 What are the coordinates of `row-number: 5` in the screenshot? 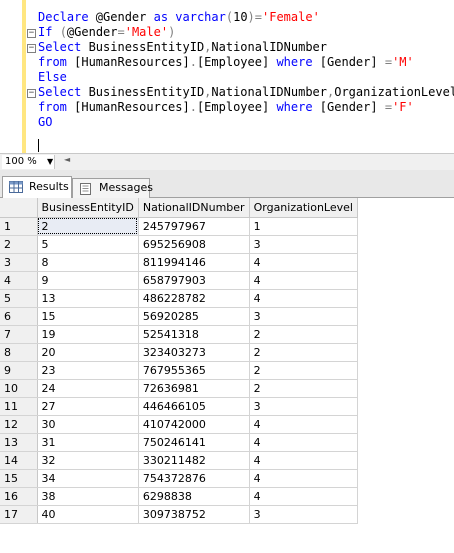 It's located at (19, 298).